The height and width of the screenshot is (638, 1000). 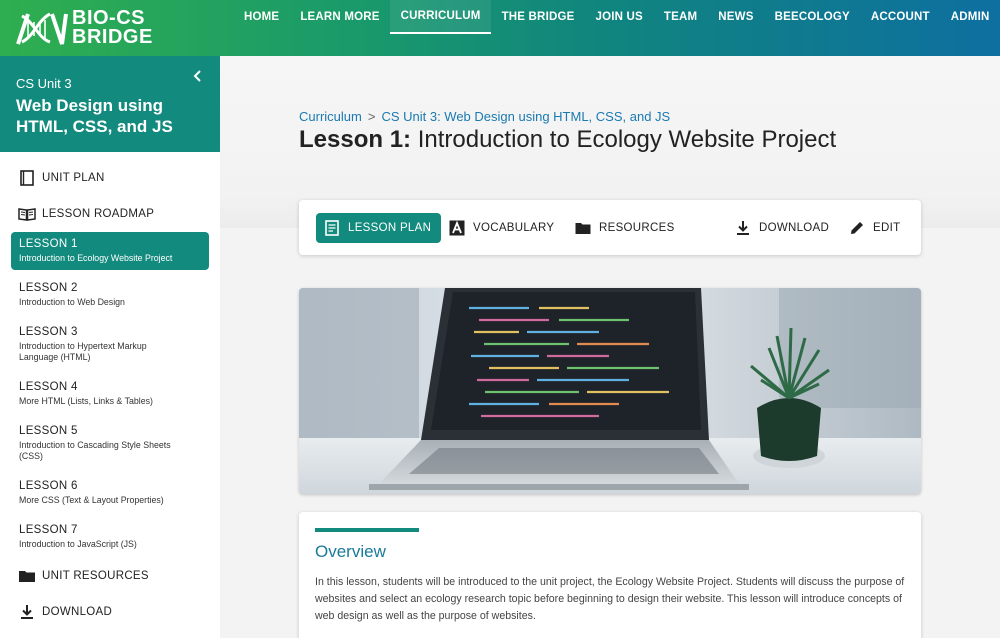 I want to click on brand-logo: BIO-CS BRIDGE, so click(x=83, y=28).